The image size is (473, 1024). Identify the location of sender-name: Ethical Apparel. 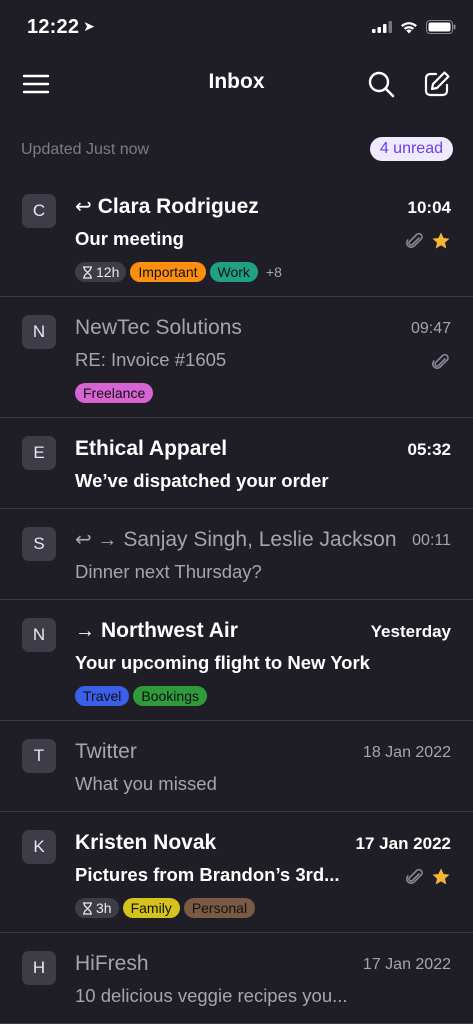
(151, 448).